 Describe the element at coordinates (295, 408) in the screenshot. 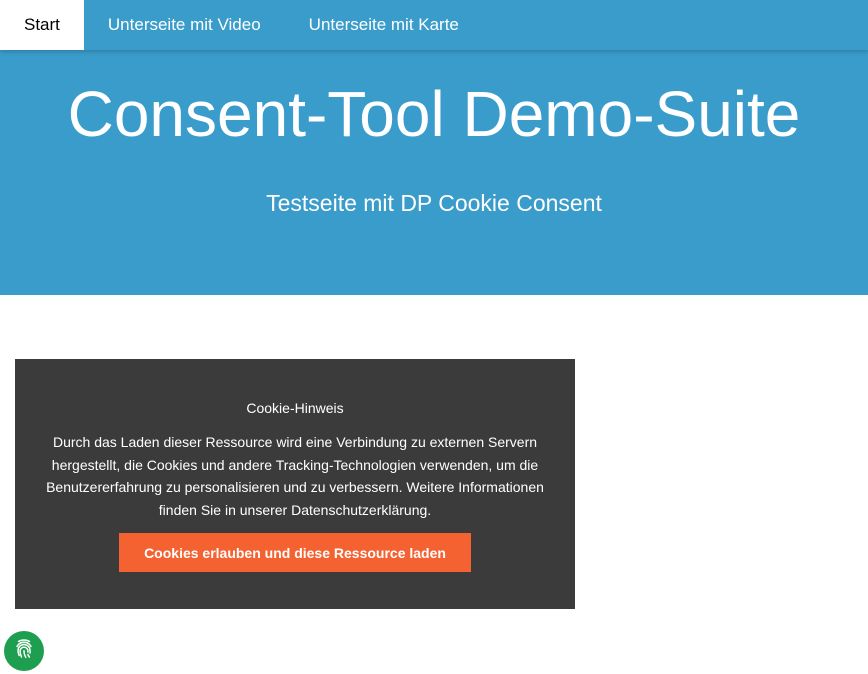

I see `consent-heading: Cookie-Hinweis` at that location.